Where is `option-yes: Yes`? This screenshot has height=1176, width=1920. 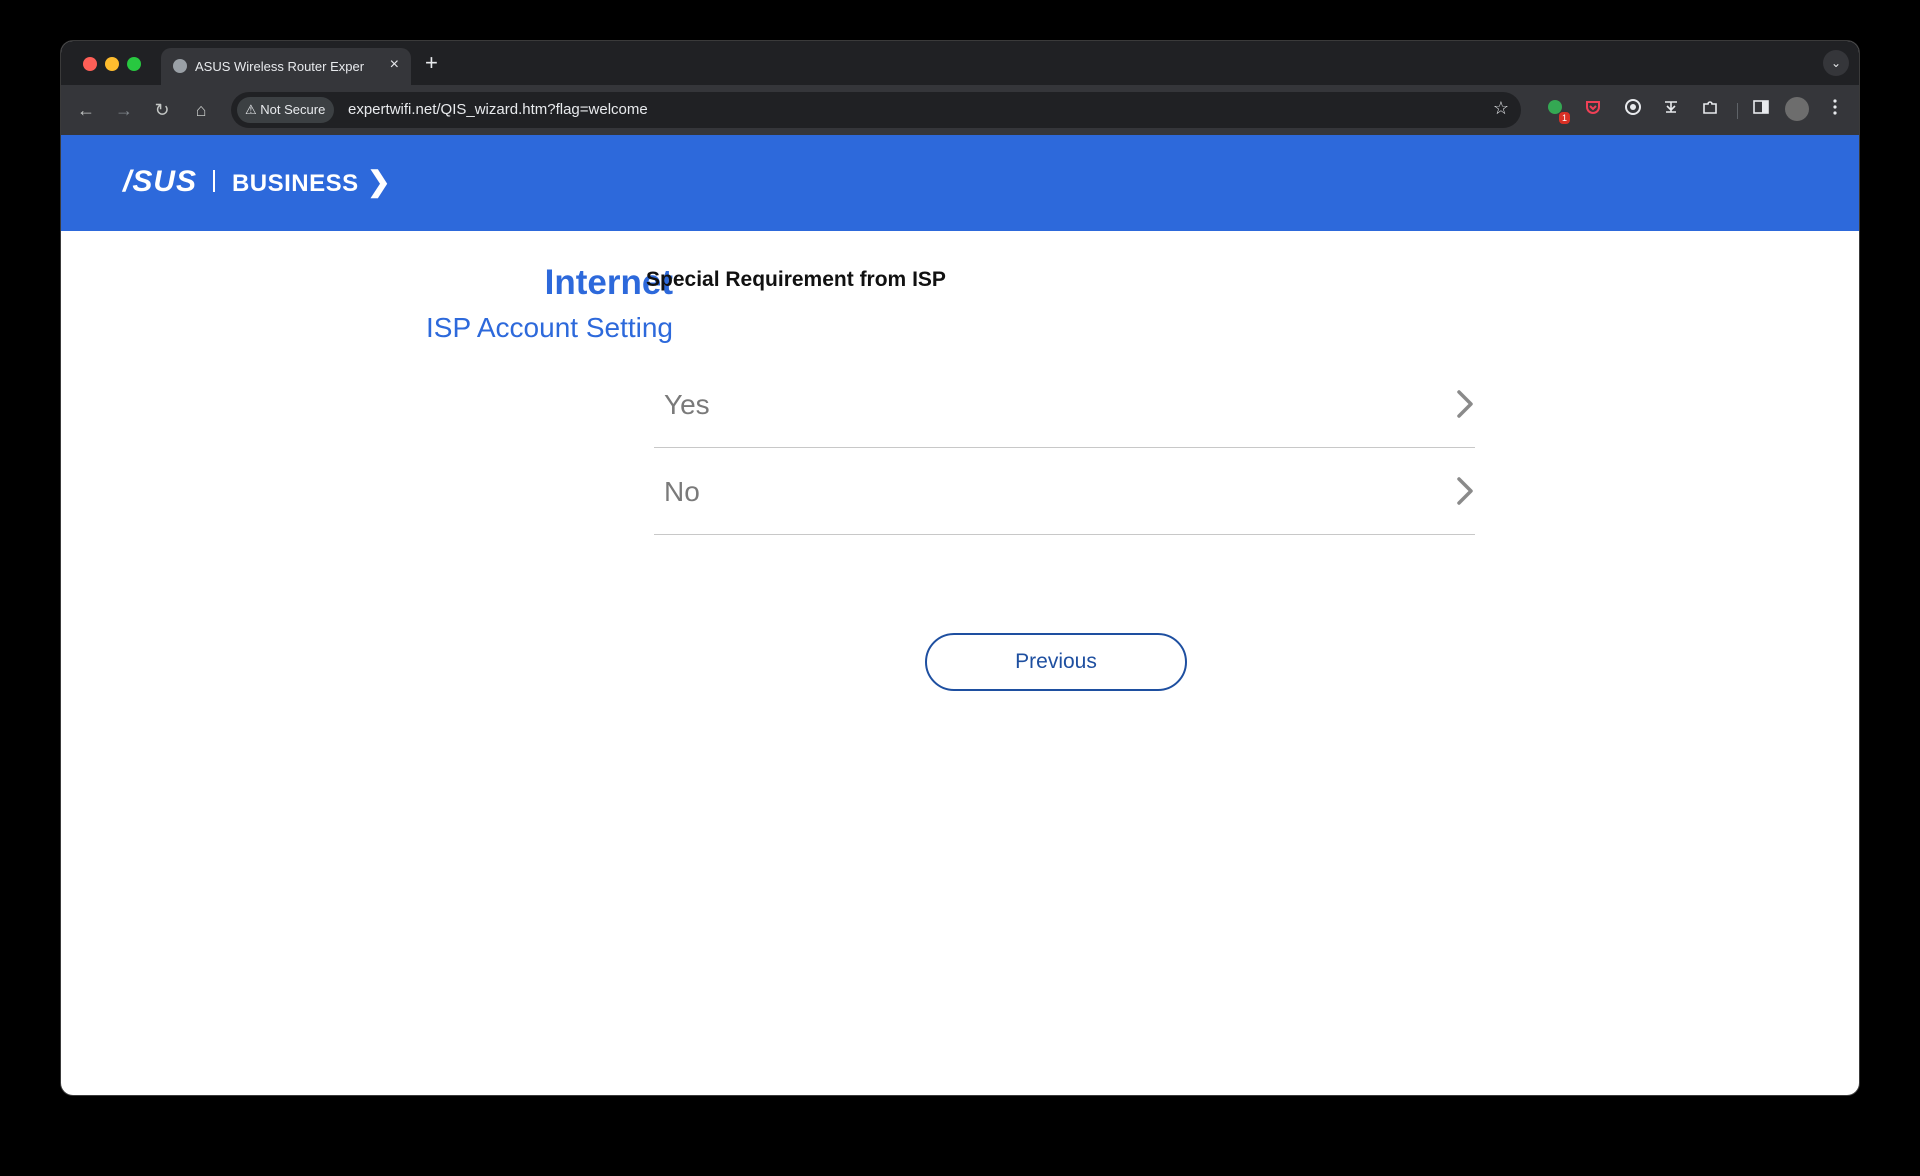
option-yes: Yes is located at coordinates (1064, 404).